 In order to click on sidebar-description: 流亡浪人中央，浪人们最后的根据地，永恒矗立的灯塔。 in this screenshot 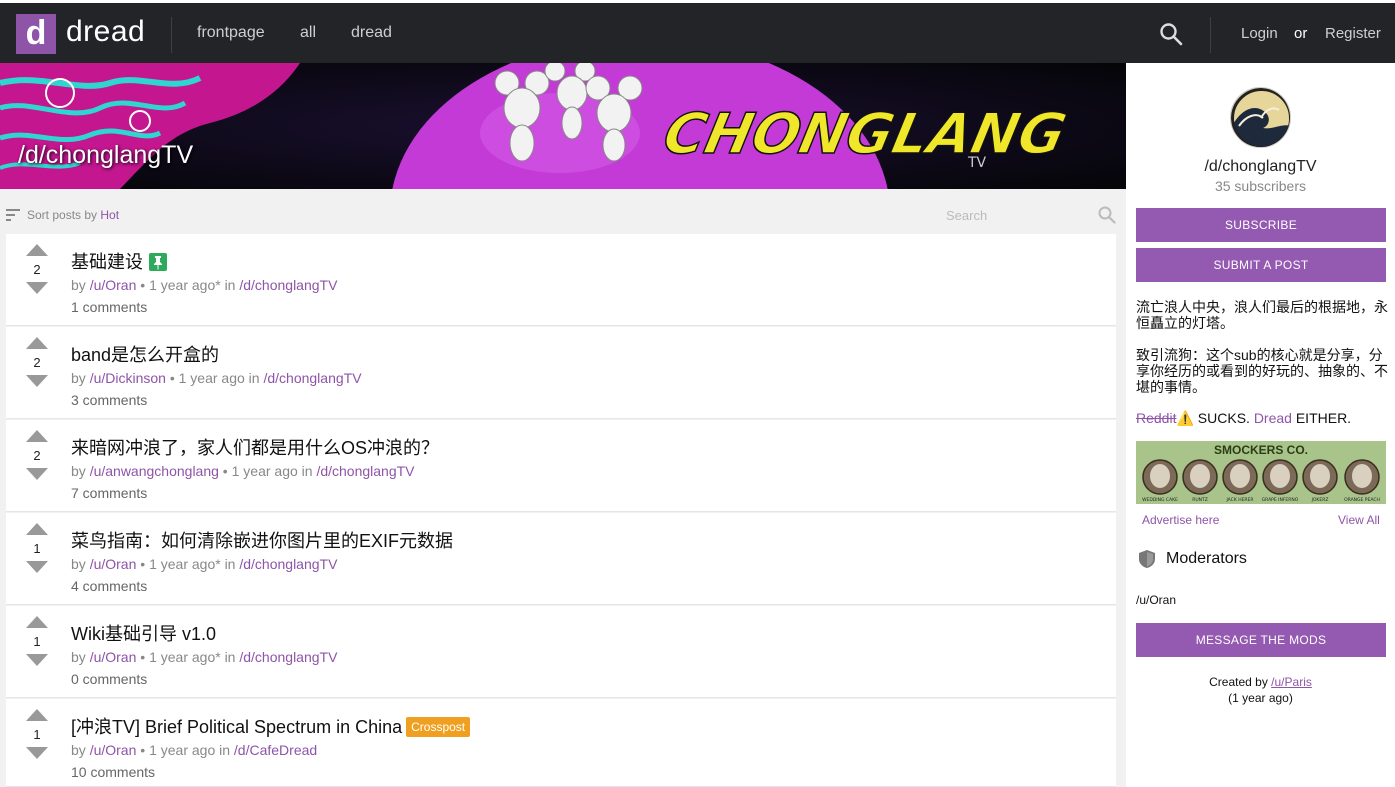, I will do `click(1262, 315)`.